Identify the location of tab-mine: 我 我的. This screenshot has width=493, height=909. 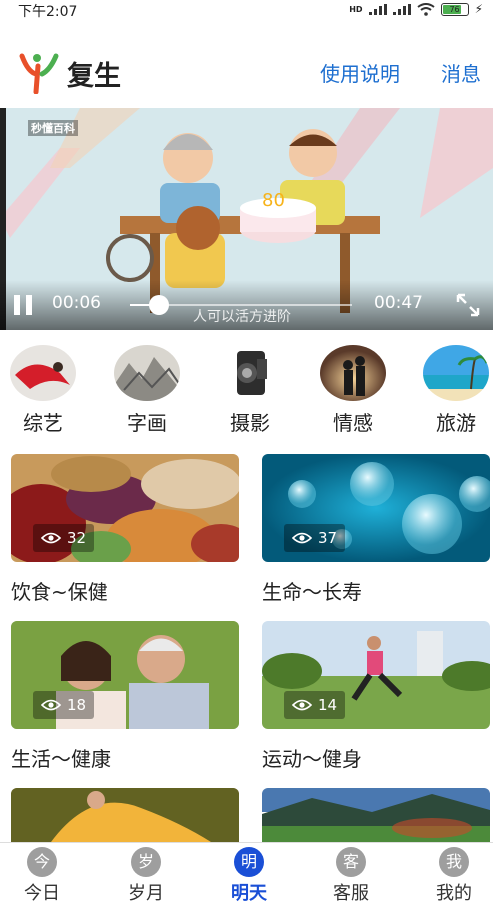
(454, 876).